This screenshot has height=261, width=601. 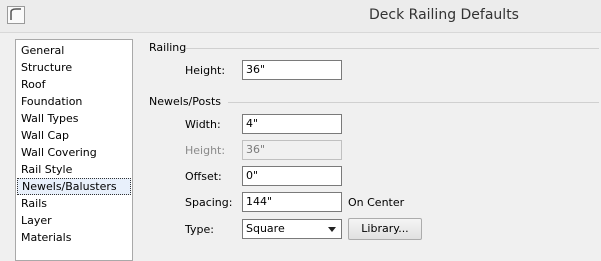 I want to click on newel-offset-input: 0", so click(x=292, y=176).